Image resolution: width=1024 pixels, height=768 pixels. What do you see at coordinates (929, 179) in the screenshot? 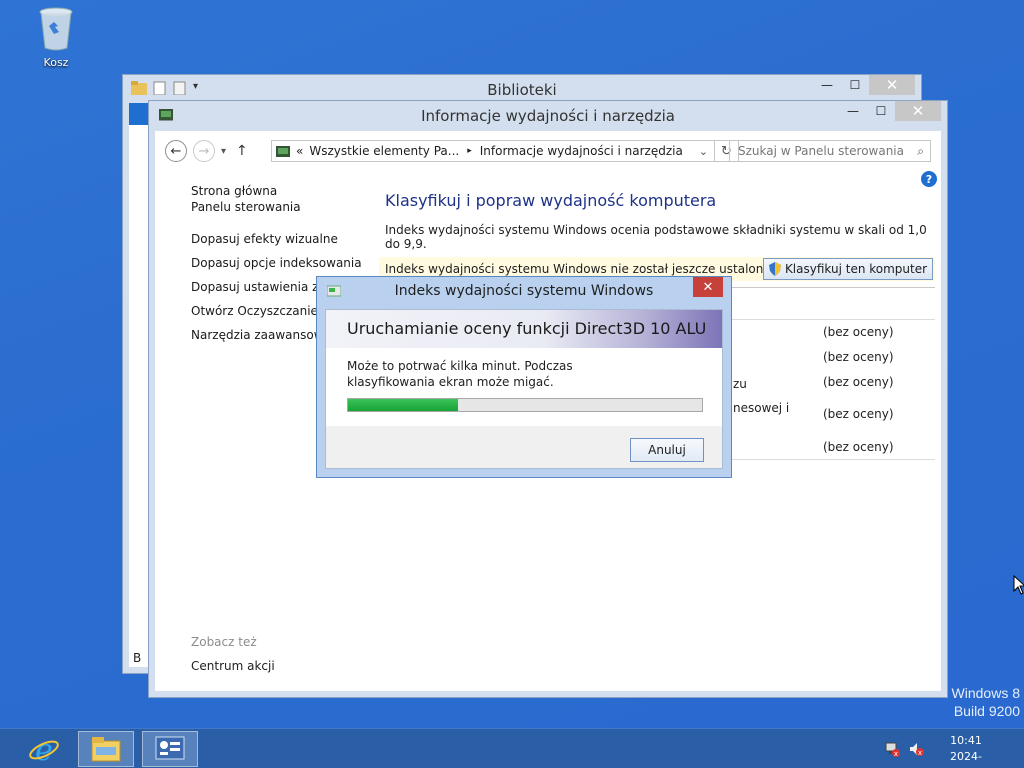
I see `help-icon: ?` at bounding box center [929, 179].